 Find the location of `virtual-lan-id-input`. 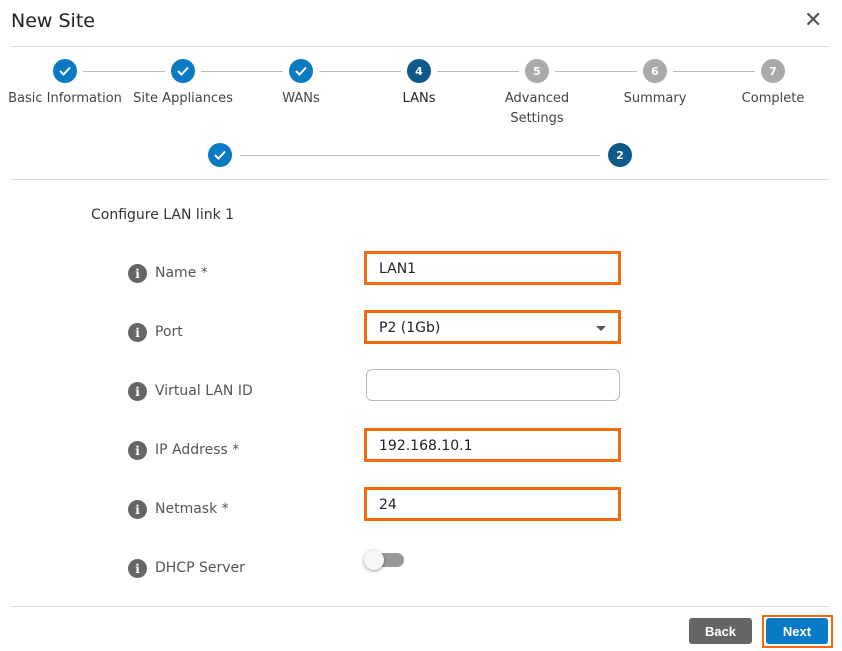

virtual-lan-id-input is located at coordinates (493, 385).